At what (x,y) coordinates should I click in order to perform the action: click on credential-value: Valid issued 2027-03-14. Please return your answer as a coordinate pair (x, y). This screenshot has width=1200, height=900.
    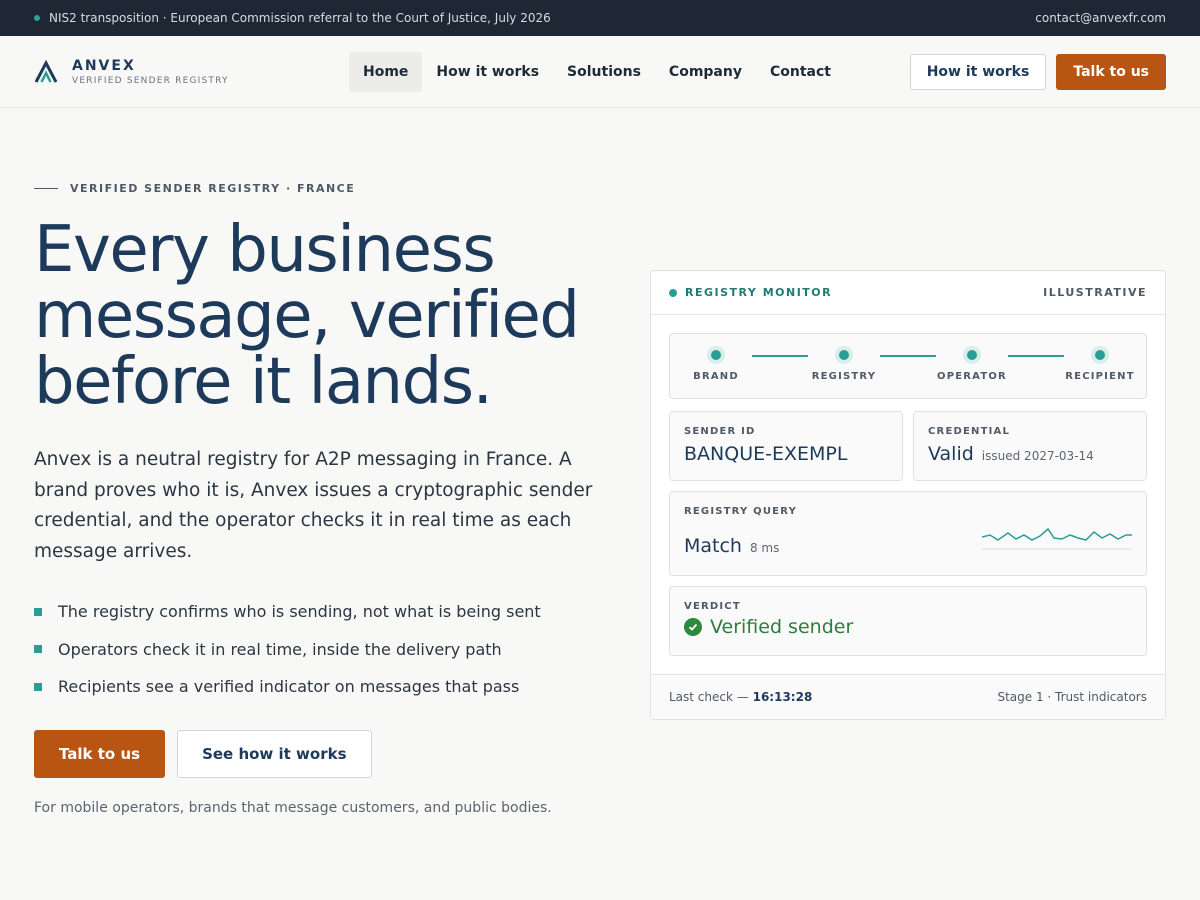
    Looking at the image, I should click on (1030, 454).